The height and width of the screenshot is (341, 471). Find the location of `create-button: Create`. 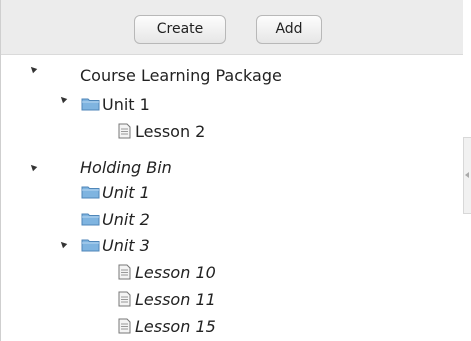

create-button: Create is located at coordinates (180, 29).